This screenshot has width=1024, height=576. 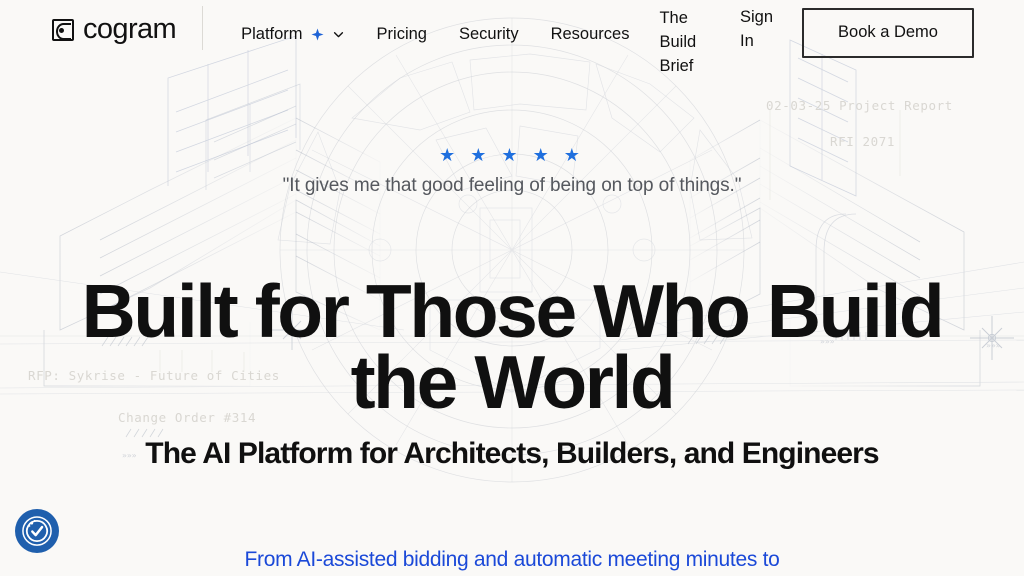 I want to click on nav-item-resources: Resources, so click(x=590, y=28).